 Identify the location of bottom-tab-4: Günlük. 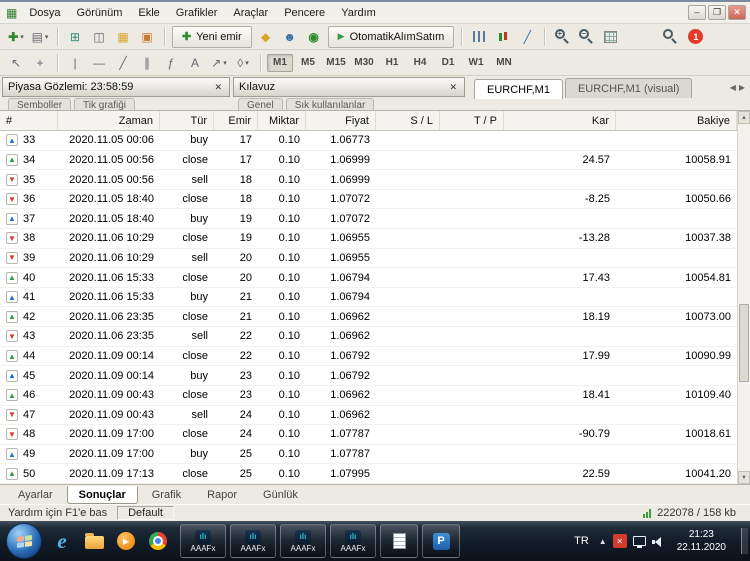
(280, 495).